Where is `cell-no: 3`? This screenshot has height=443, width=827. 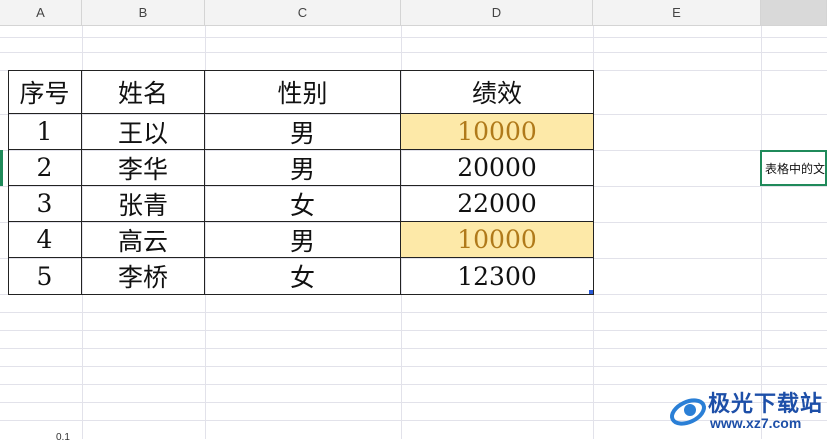
cell-no: 3 is located at coordinates (45, 204).